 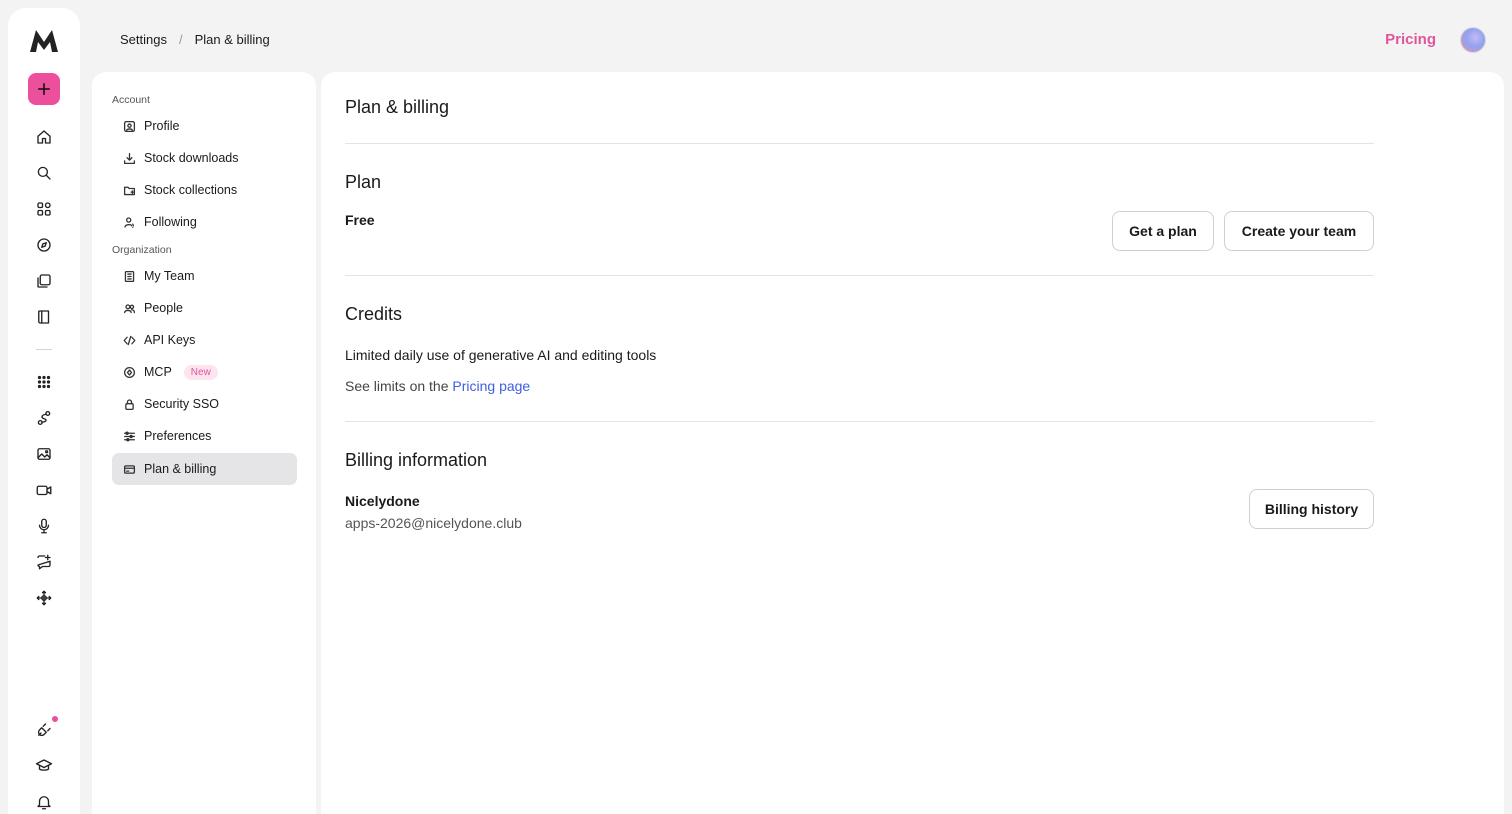 What do you see at coordinates (44, 766) in the screenshot?
I see `graduation-cap-icon` at bounding box center [44, 766].